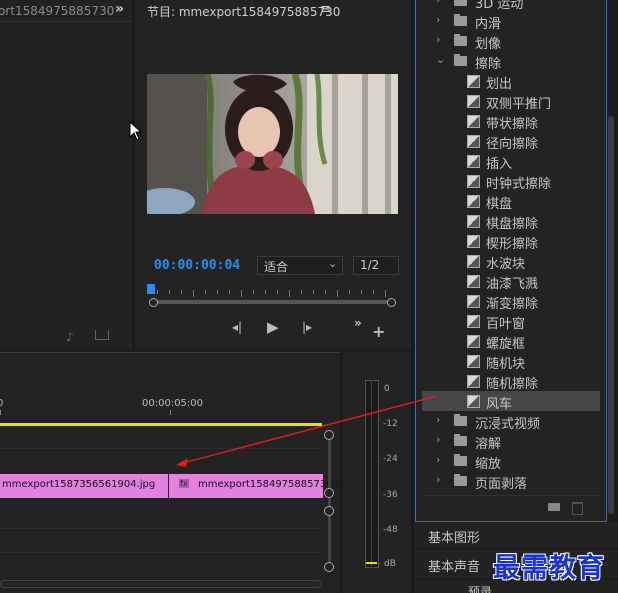 The image size is (618, 593). Describe the element at coordinates (57, 11) in the screenshot. I see `source-panel-title: ort1584975885730` at that location.